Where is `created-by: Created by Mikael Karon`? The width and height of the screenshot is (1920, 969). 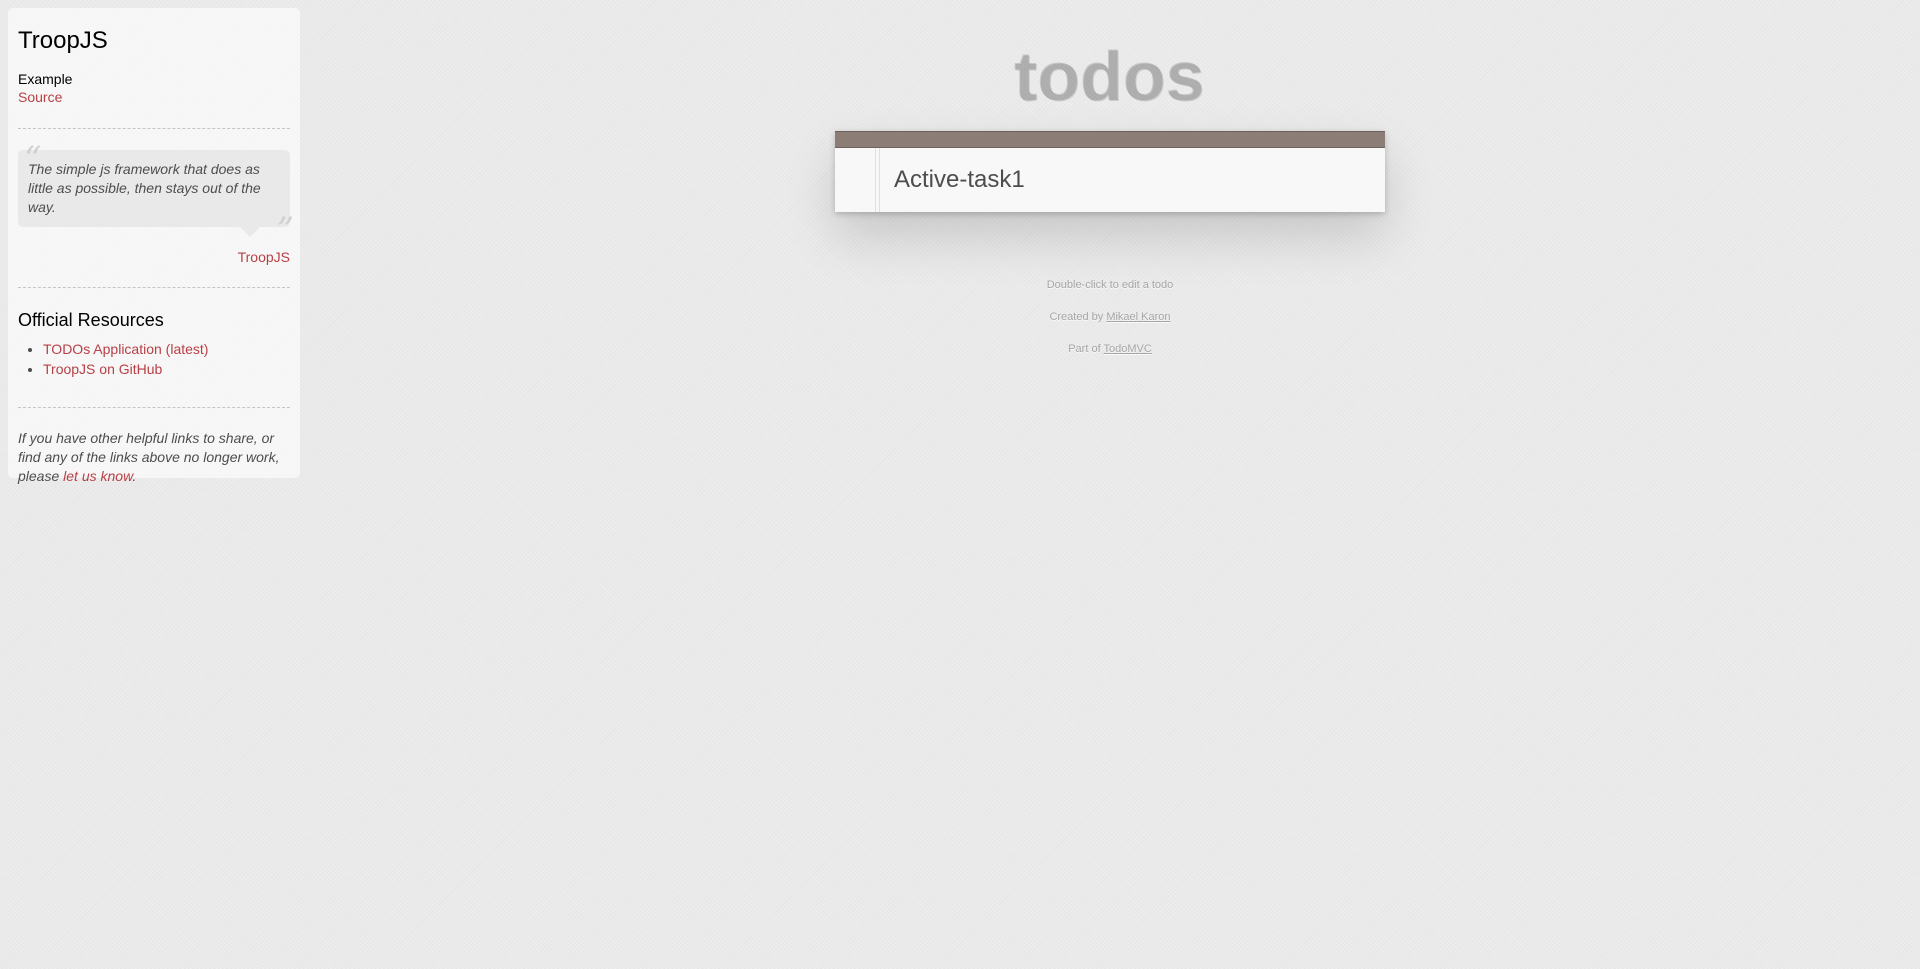 created-by: Created by Mikael Karon is located at coordinates (960, 317).